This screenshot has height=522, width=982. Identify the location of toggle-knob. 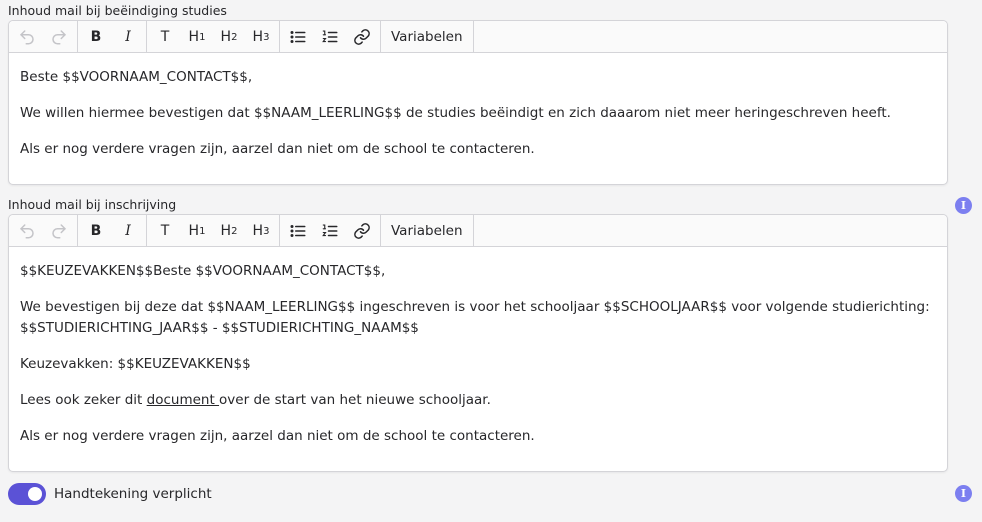
(35, 494).